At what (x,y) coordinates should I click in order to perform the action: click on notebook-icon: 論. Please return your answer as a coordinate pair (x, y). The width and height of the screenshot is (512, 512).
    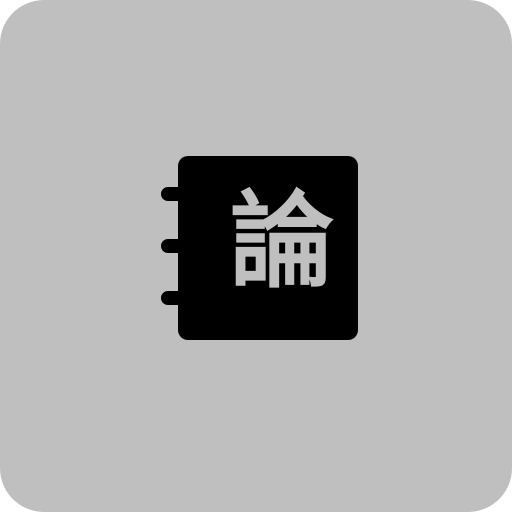
    Looking at the image, I should click on (259, 248).